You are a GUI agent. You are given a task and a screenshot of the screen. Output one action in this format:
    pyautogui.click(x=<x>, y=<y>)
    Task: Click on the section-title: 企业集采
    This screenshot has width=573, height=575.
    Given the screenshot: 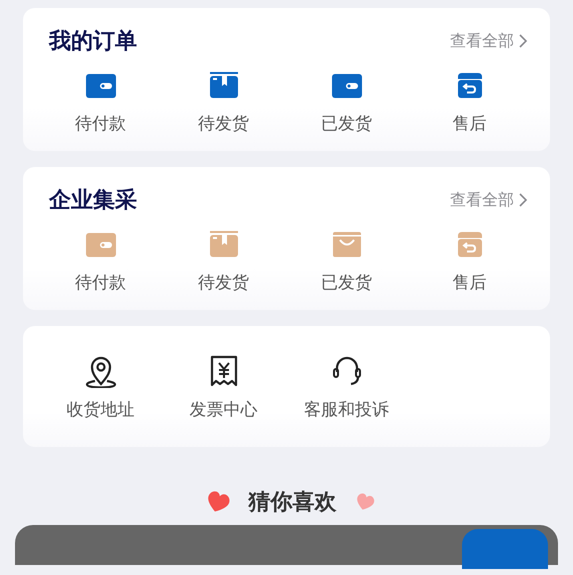 What is the action you would take?
    pyautogui.click(x=93, y=201)
    